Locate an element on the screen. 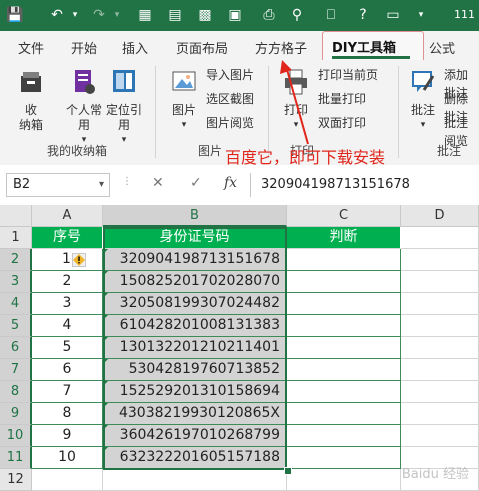 The image size is (479, 491). shape-icon: ▭ is located at coordinates (393, 15).